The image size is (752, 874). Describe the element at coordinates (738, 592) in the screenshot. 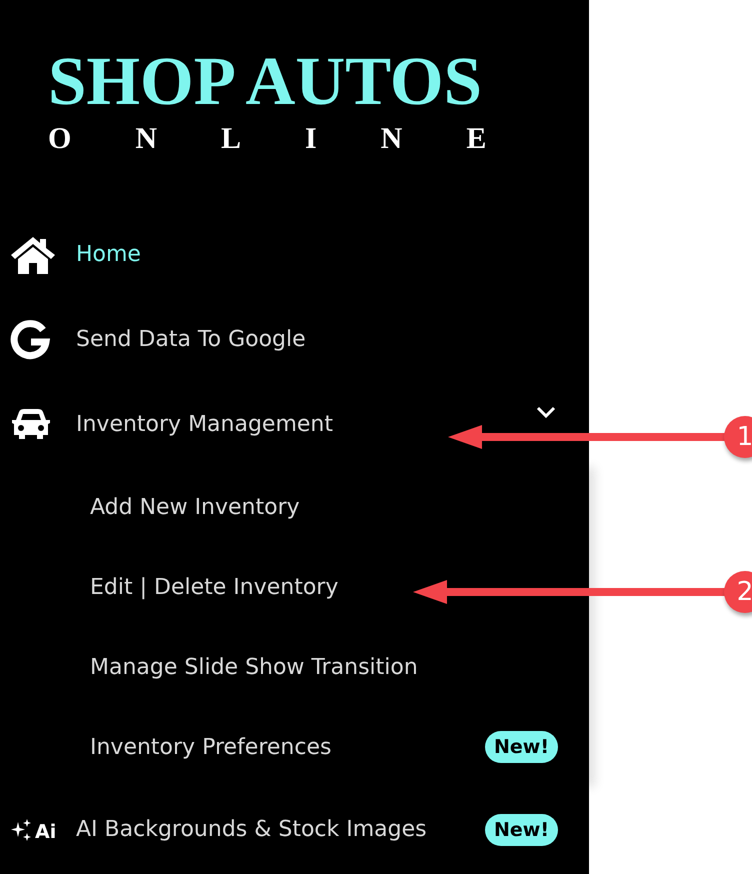

I see `step-number-badge: 2` at that location.